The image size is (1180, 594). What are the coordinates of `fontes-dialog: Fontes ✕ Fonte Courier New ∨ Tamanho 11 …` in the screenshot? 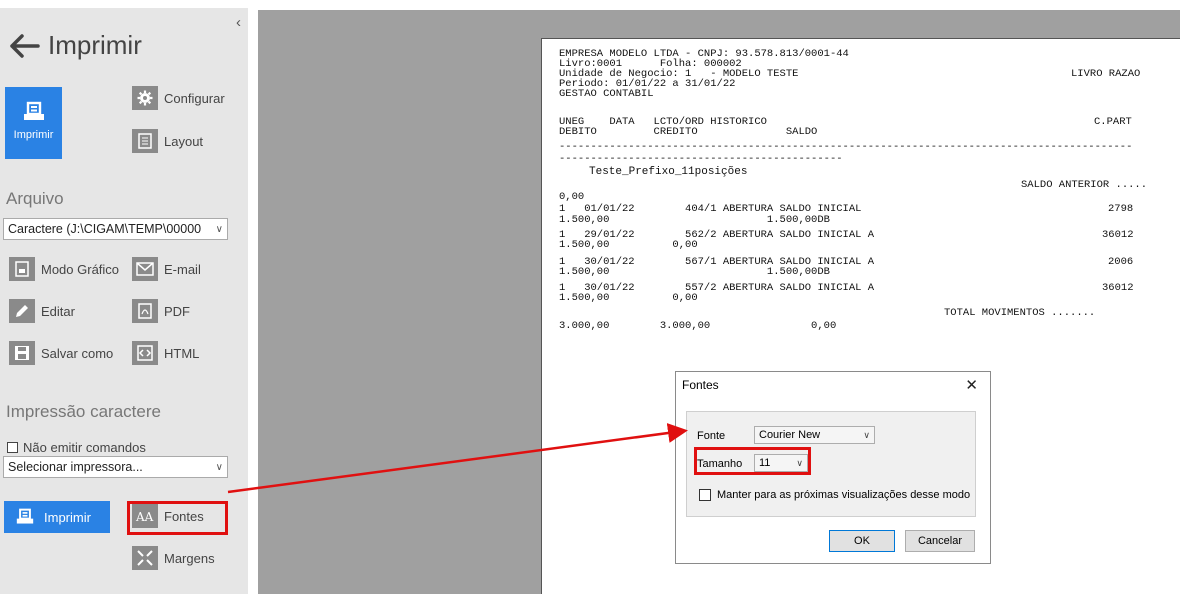 It's located at (833, 467).